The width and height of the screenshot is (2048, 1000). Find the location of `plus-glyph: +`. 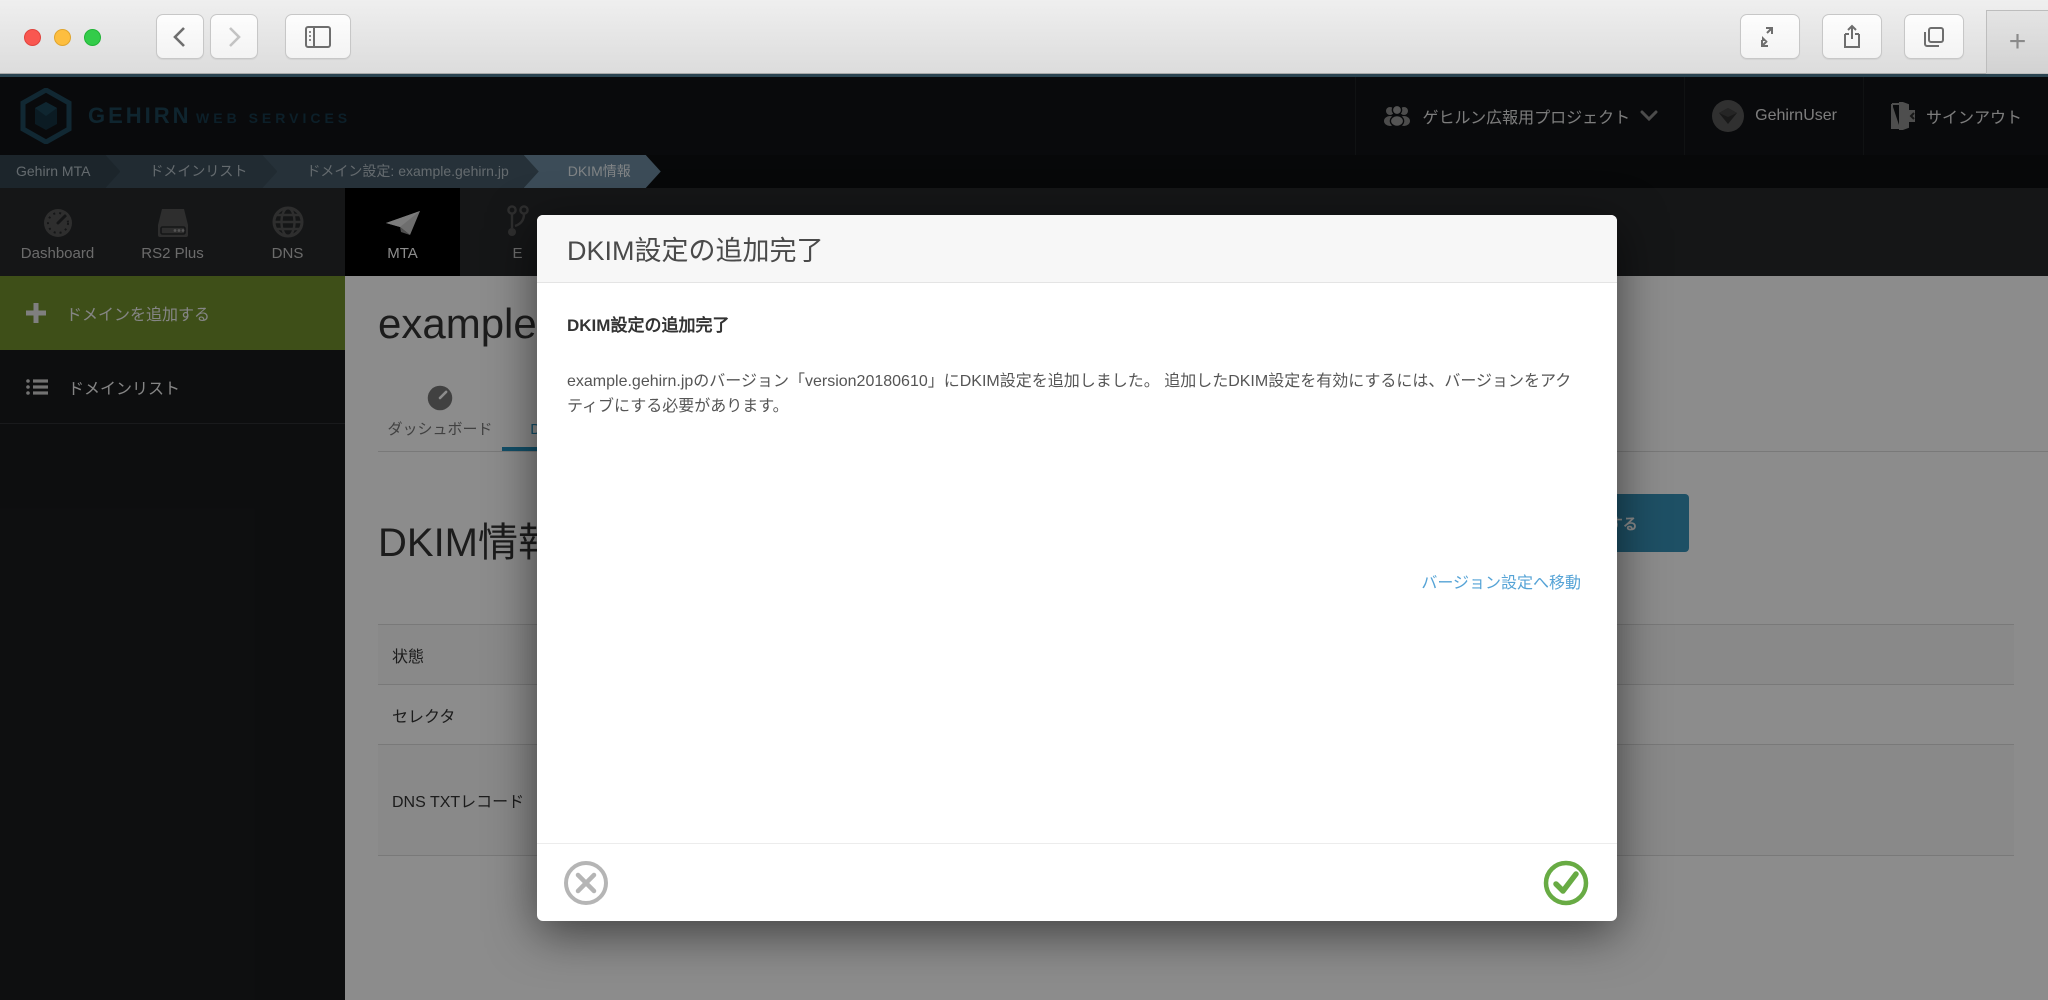

plus-glyph: + is located at coordinates (2017, 41).